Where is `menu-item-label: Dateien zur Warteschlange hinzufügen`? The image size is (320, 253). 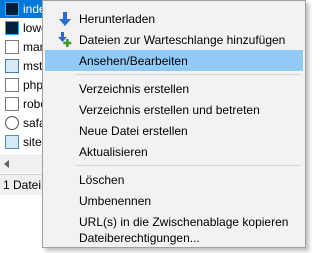
menu-item-label: Dateien zur Warteschlange hinzufügen is located at coordinates (182, 39).